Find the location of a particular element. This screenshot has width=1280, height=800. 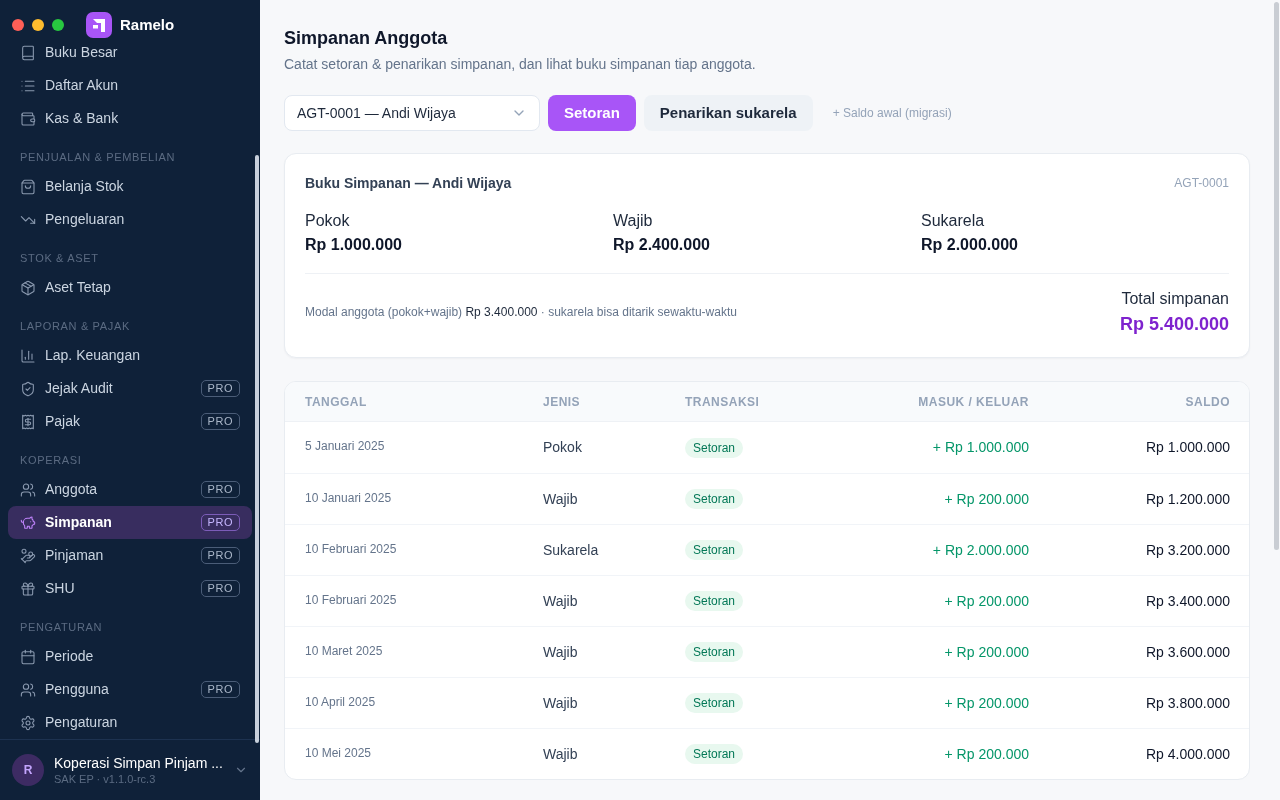

bar-chart-icon is located at coordinates (28, 355).